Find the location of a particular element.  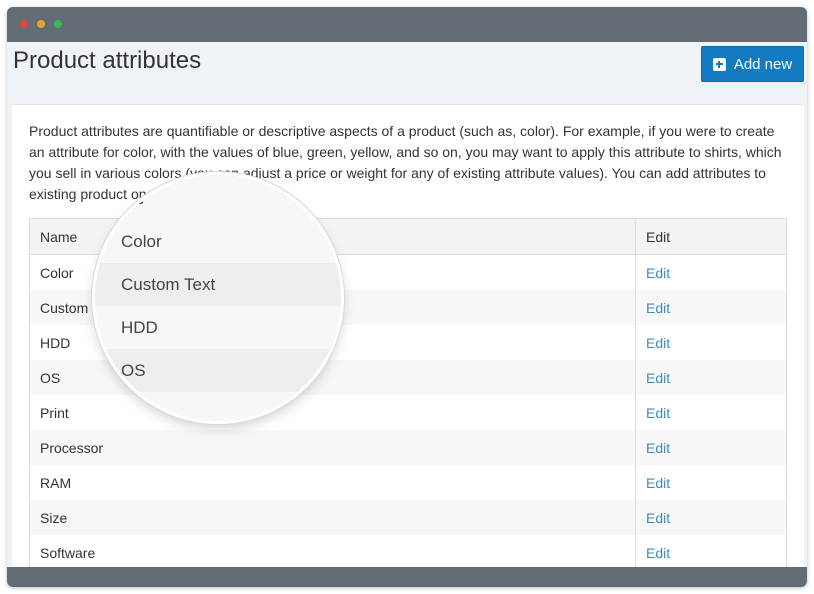

minimize-window-dot is located at coordinates (41, 24).